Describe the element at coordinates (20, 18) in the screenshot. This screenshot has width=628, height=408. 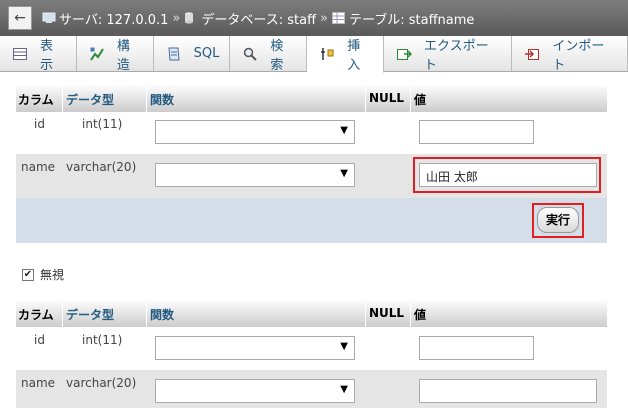
I see `back-button: ←` at that location.